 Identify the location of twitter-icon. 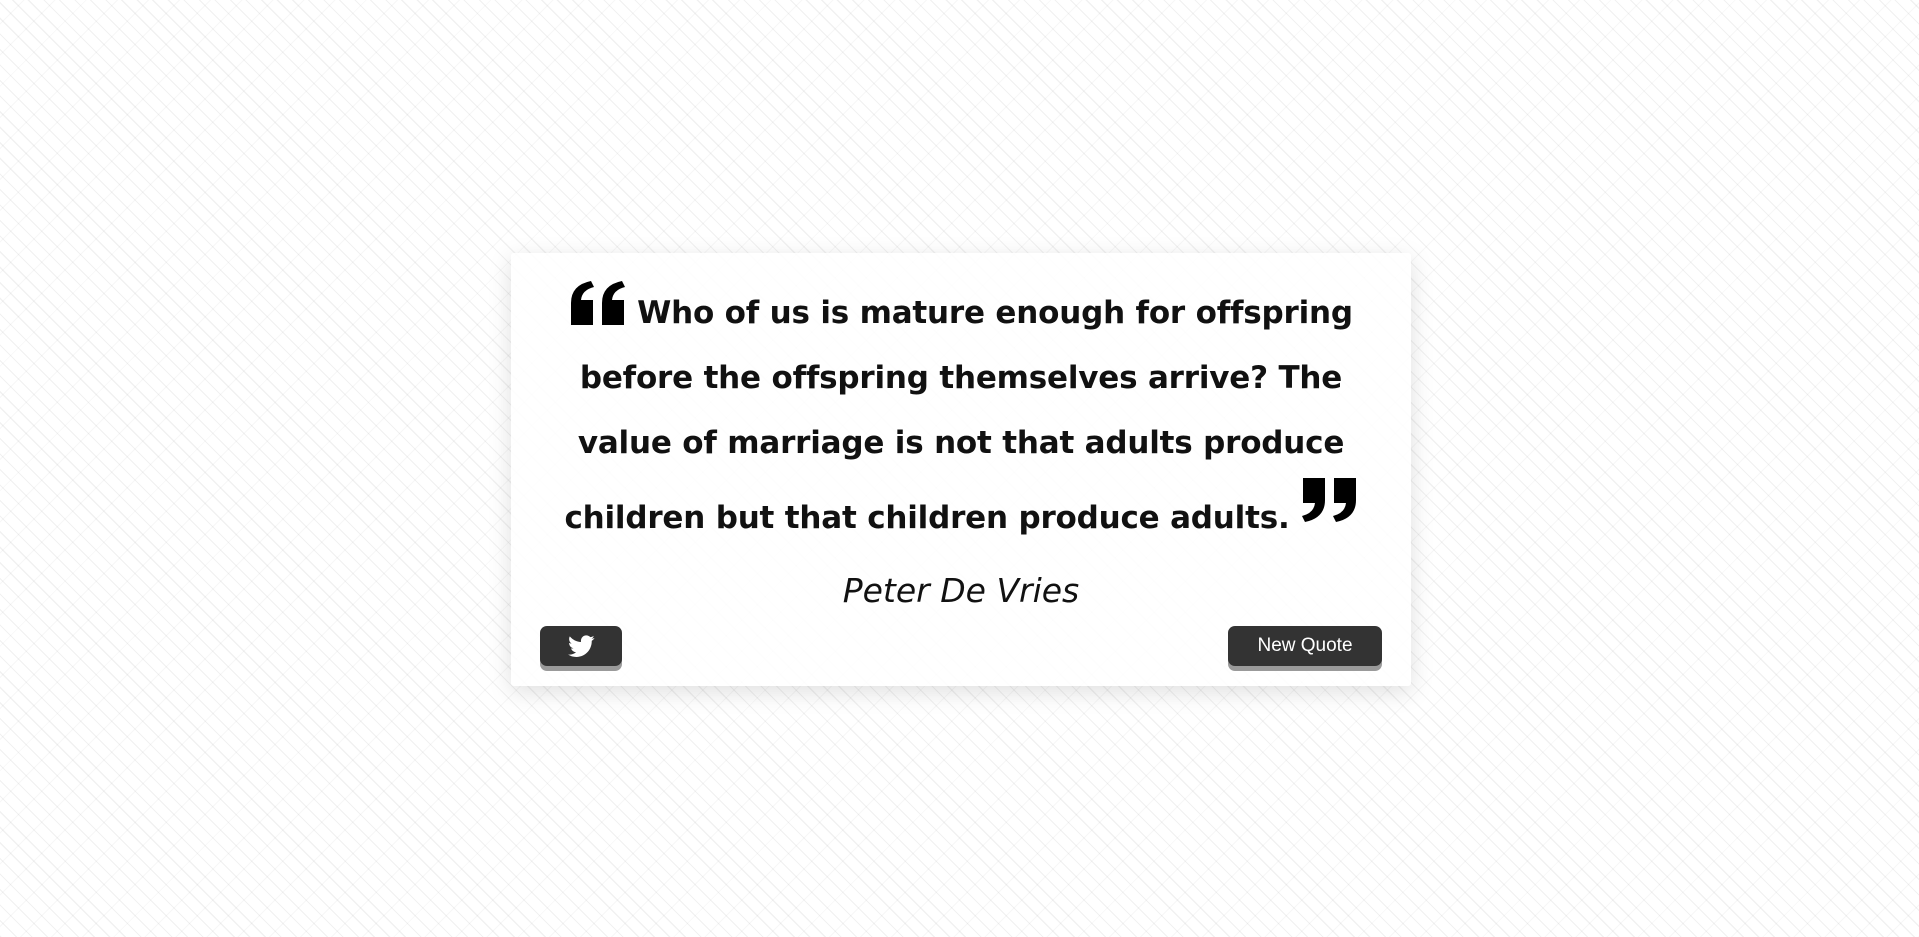
(581, 646).